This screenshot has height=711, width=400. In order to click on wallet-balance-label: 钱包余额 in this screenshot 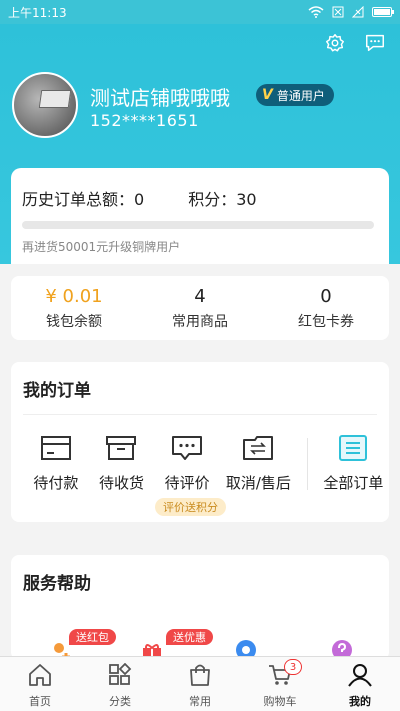, I will do `click(74, 322)`.